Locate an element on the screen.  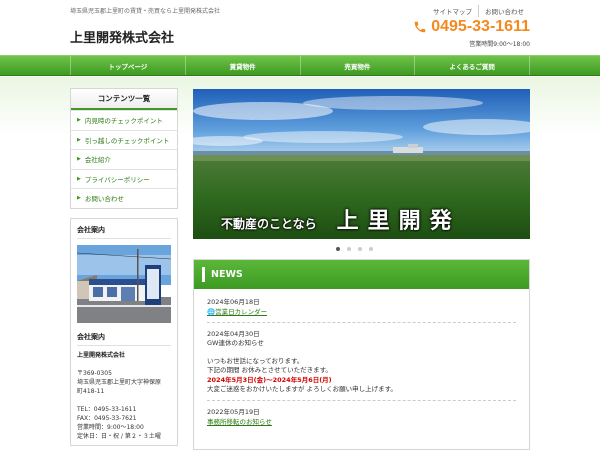
news-holiday-period: 2024年5月3日(金)～2024年5月6日(月) is located at coordinates (269, 379).